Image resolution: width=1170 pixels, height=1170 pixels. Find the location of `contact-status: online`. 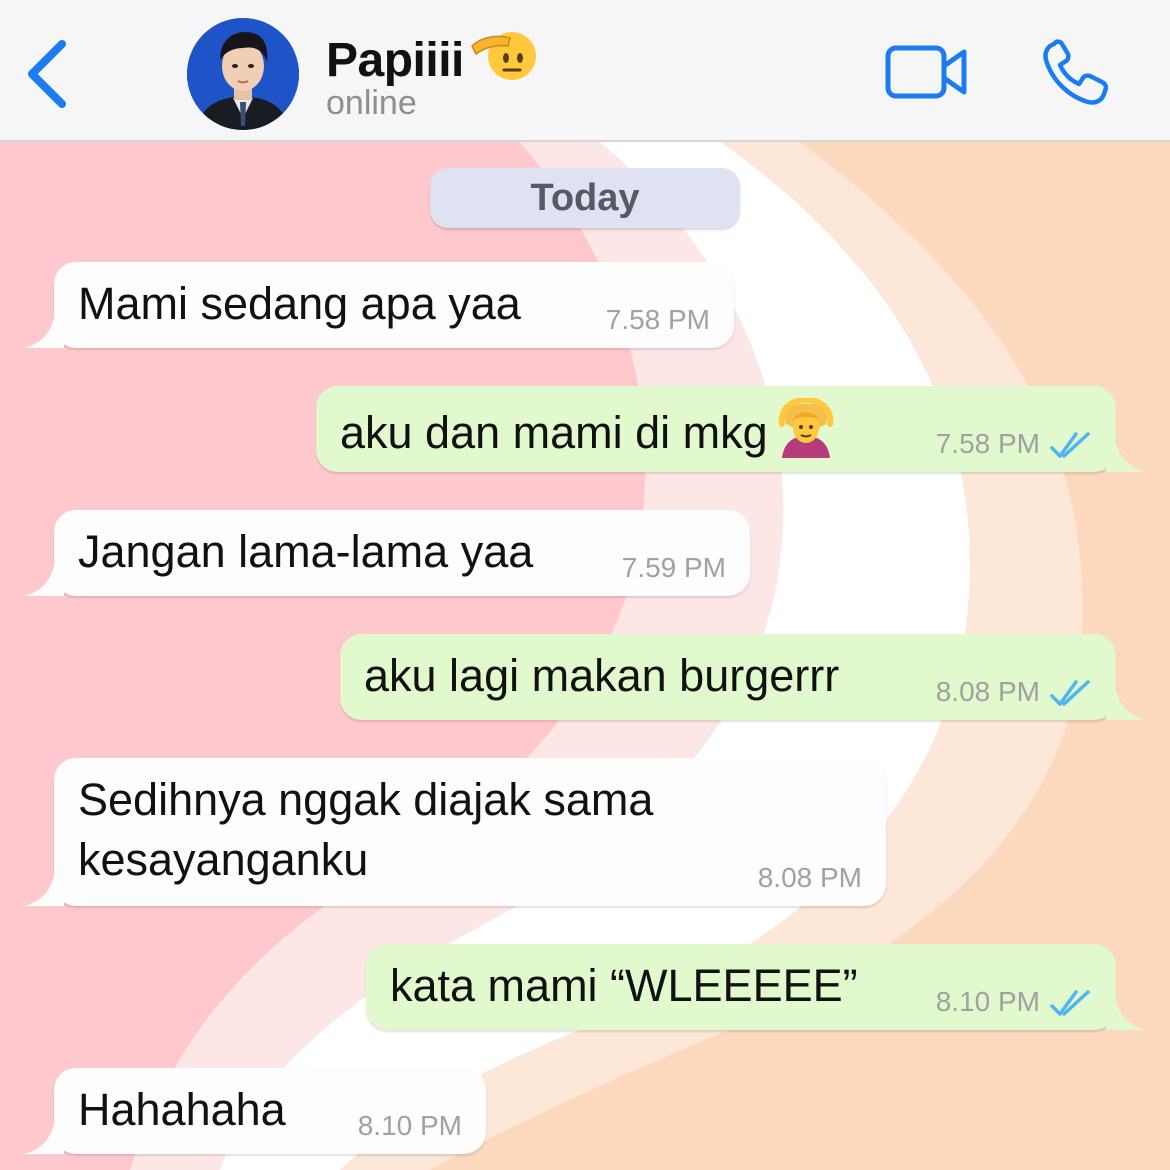

contact-status: online is located at coordinates (371, 103).